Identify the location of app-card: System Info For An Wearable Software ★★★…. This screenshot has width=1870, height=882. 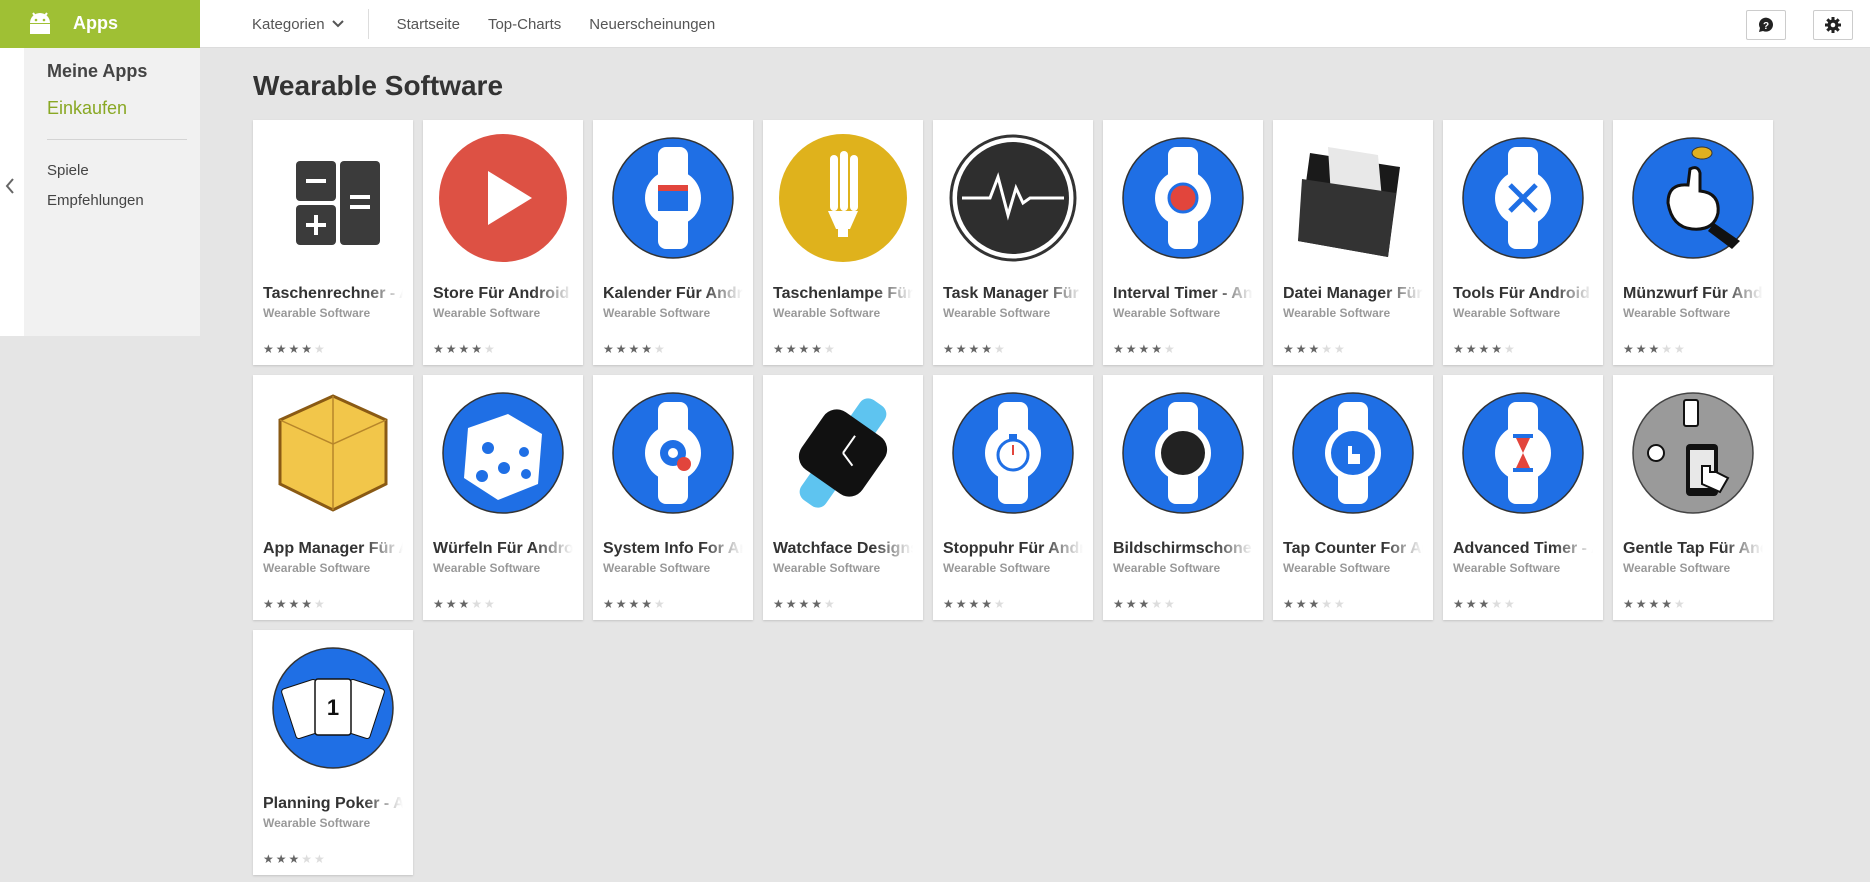
(673, 497).